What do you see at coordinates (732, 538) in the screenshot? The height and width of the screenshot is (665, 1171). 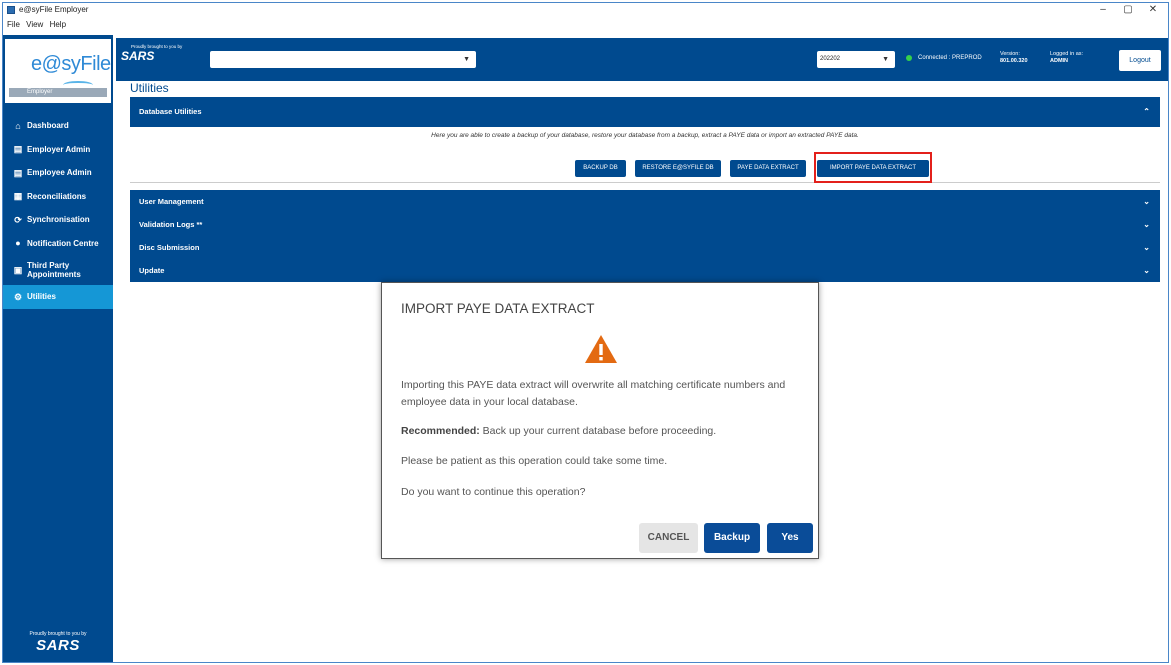 I see `backup-button: Backup` at bounding box center [732, 538].